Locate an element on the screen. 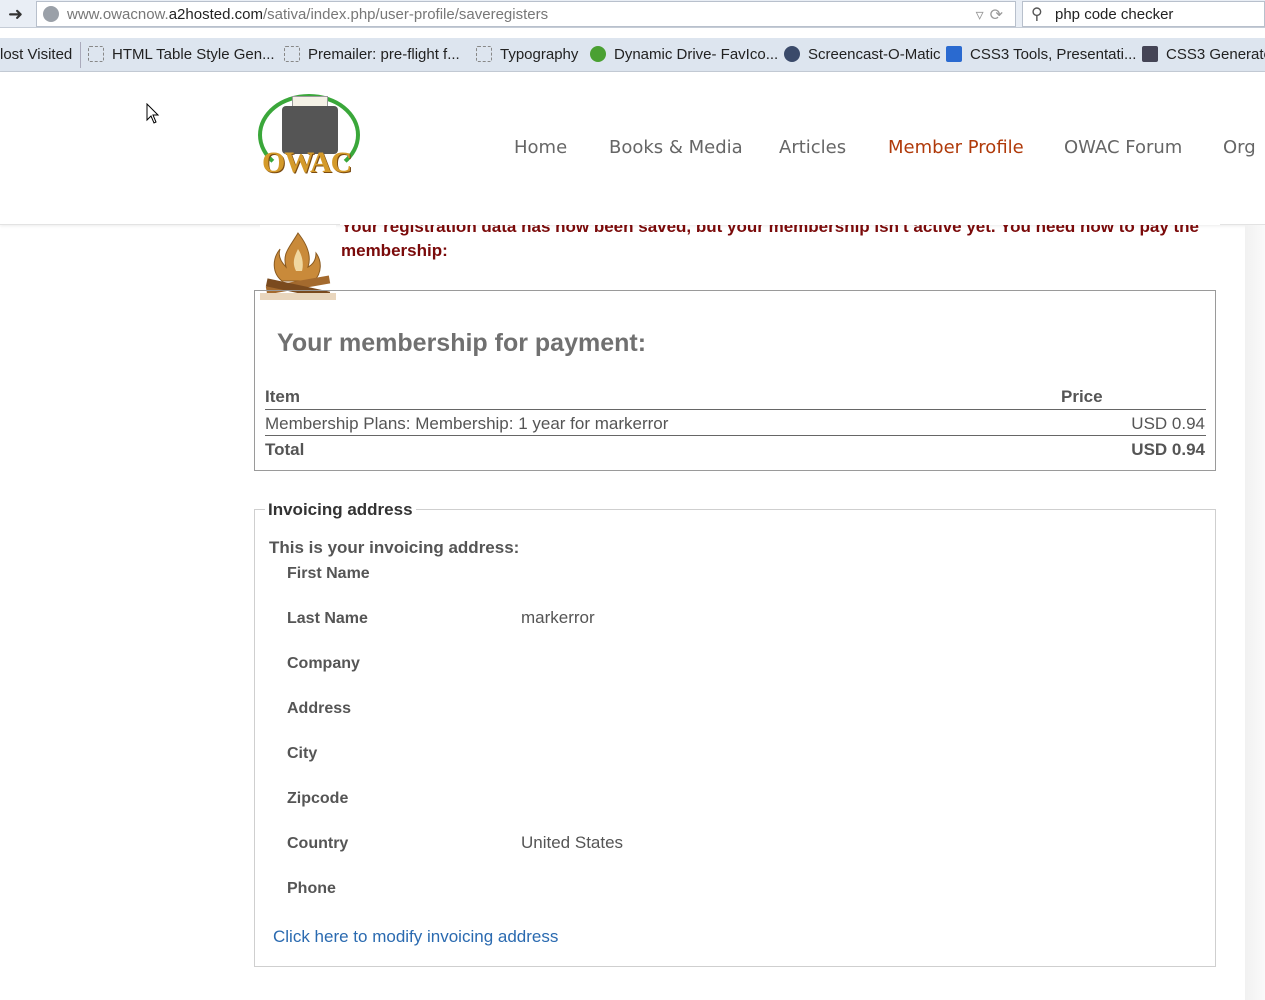 This screenshot has height=1000, width=1265. bookmark-separator is located at coordinates (80, 55).